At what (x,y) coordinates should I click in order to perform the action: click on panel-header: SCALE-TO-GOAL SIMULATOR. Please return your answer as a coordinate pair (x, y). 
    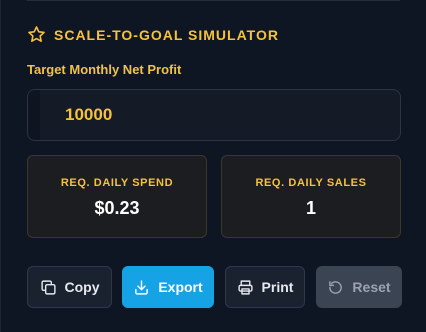
    Looking at the image, I should click on (153, 34).